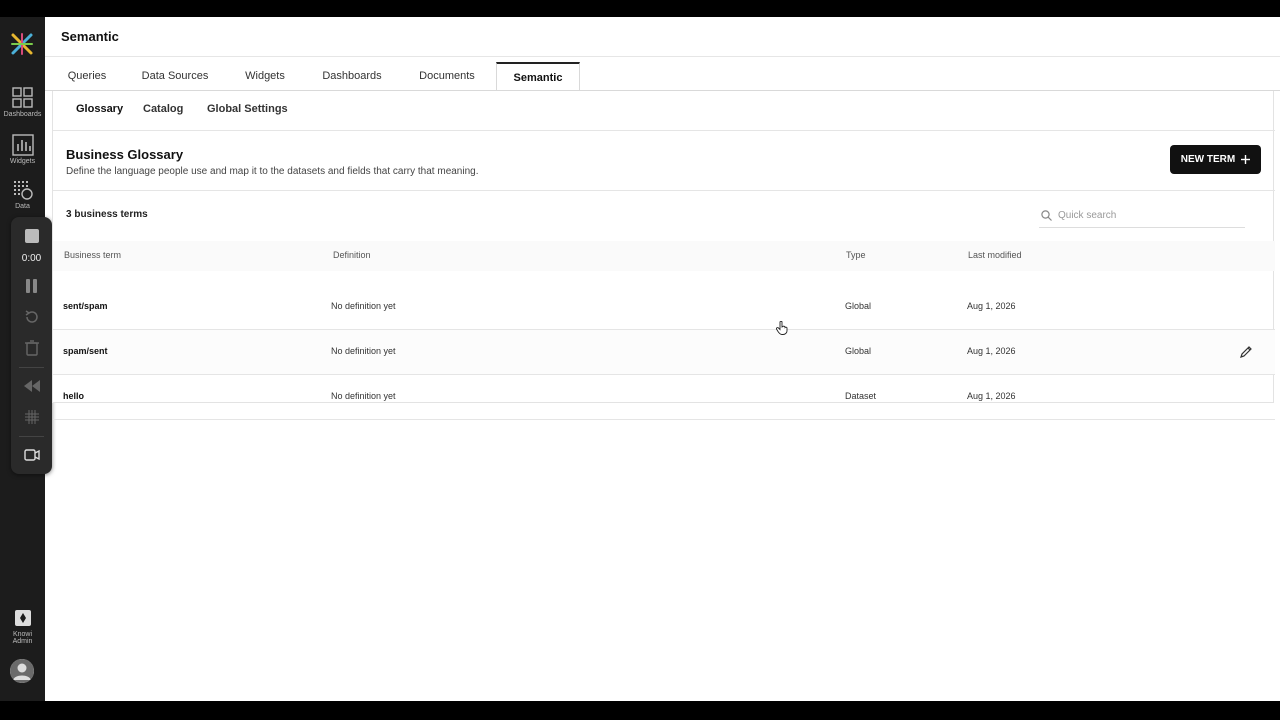 The image size is (1280, 720). Describe the element at coordinates (92, 255) in the screenshot. I see `column-header-term: Business term` at that location.